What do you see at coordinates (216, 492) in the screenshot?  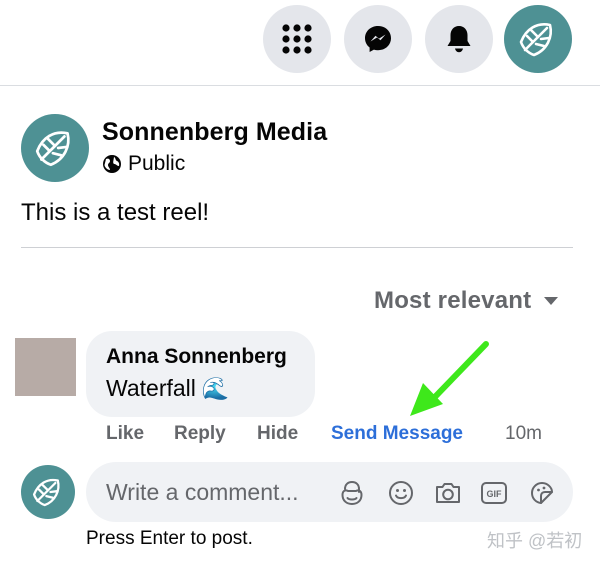 I see `comment-input` at bounding box center [216, 492].